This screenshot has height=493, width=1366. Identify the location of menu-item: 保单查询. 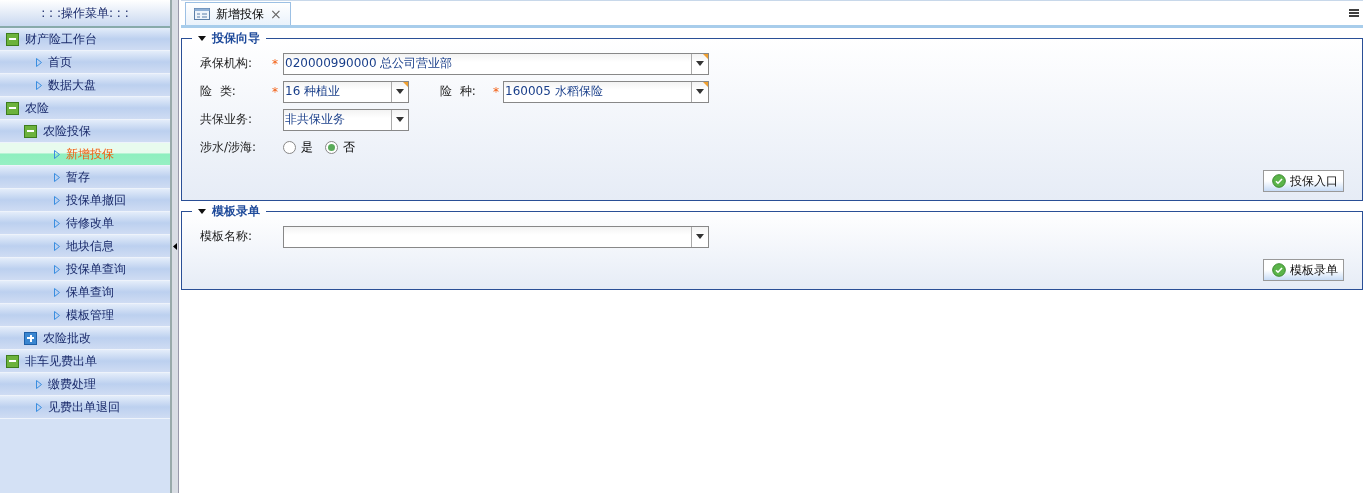
(85, 292).